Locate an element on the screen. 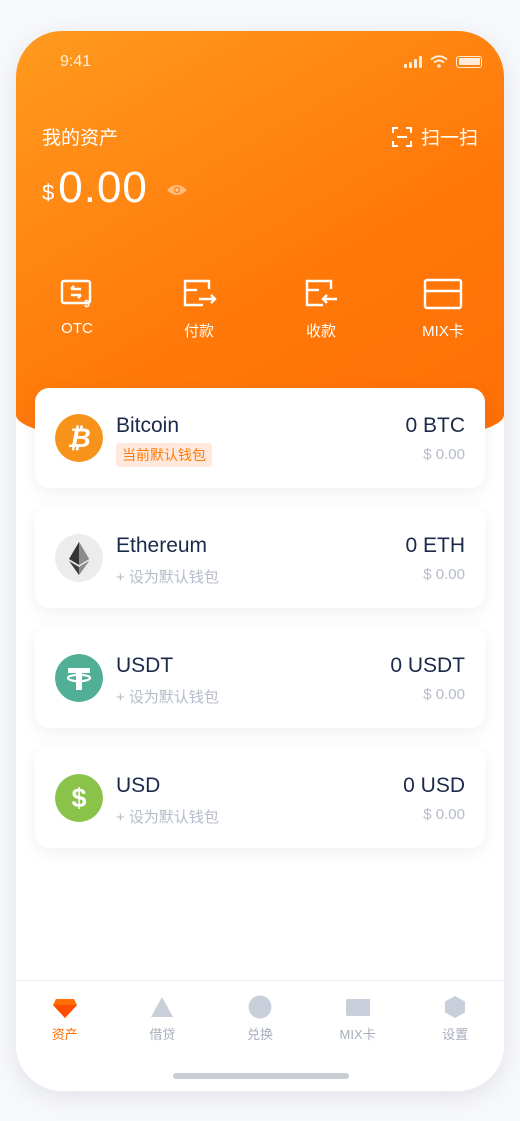 This screenshot has width=520, height=1121. wallet-card-usdt: USDT + 设为默认钱包 0 USDT $ 0.00 is located at coordinates (260, 678).